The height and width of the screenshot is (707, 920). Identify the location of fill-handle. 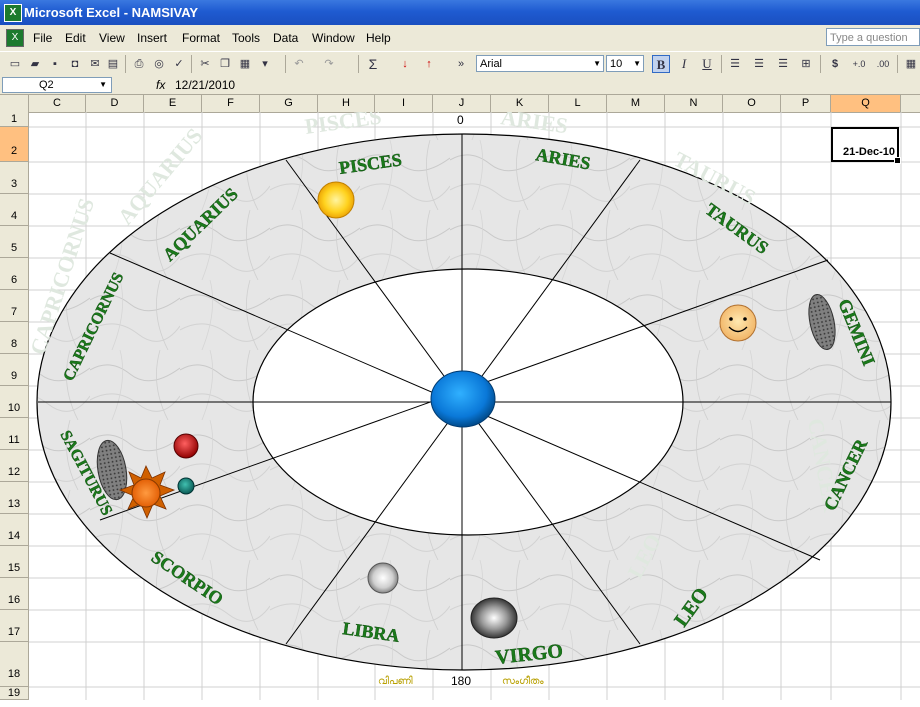
(897, 160).